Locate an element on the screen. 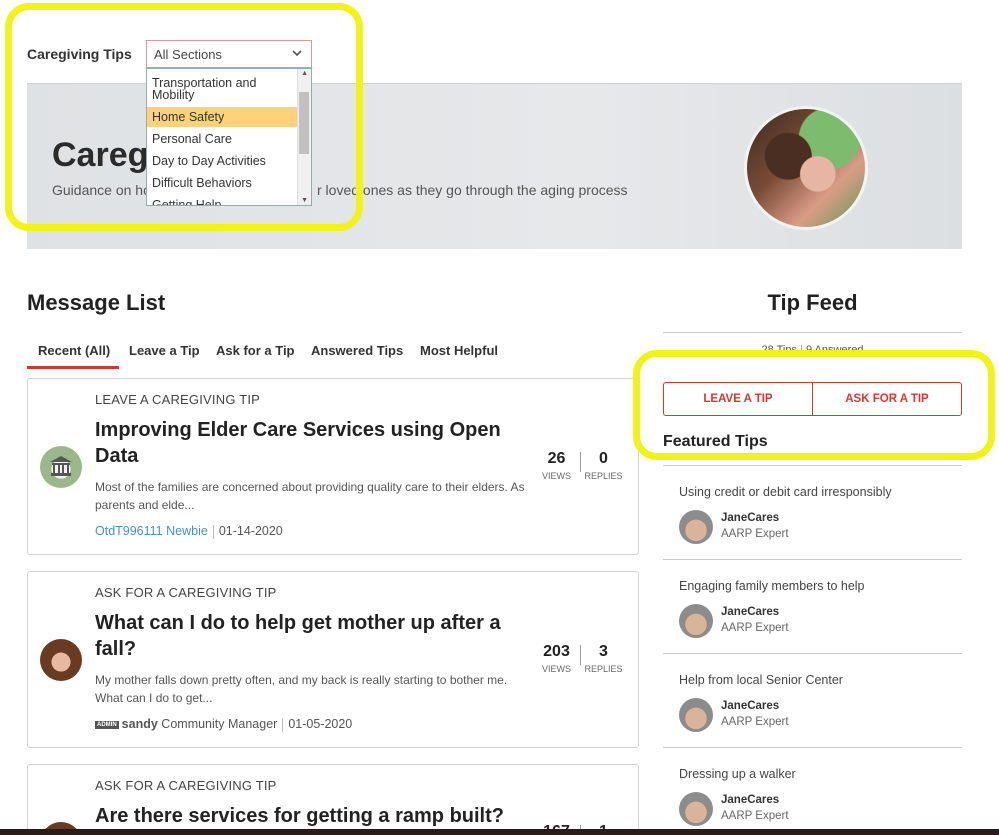 Image resolution: width=999 pixels, height=835 pixels. views-stat: 203 VIEWS is located at coordinates (556, 658).